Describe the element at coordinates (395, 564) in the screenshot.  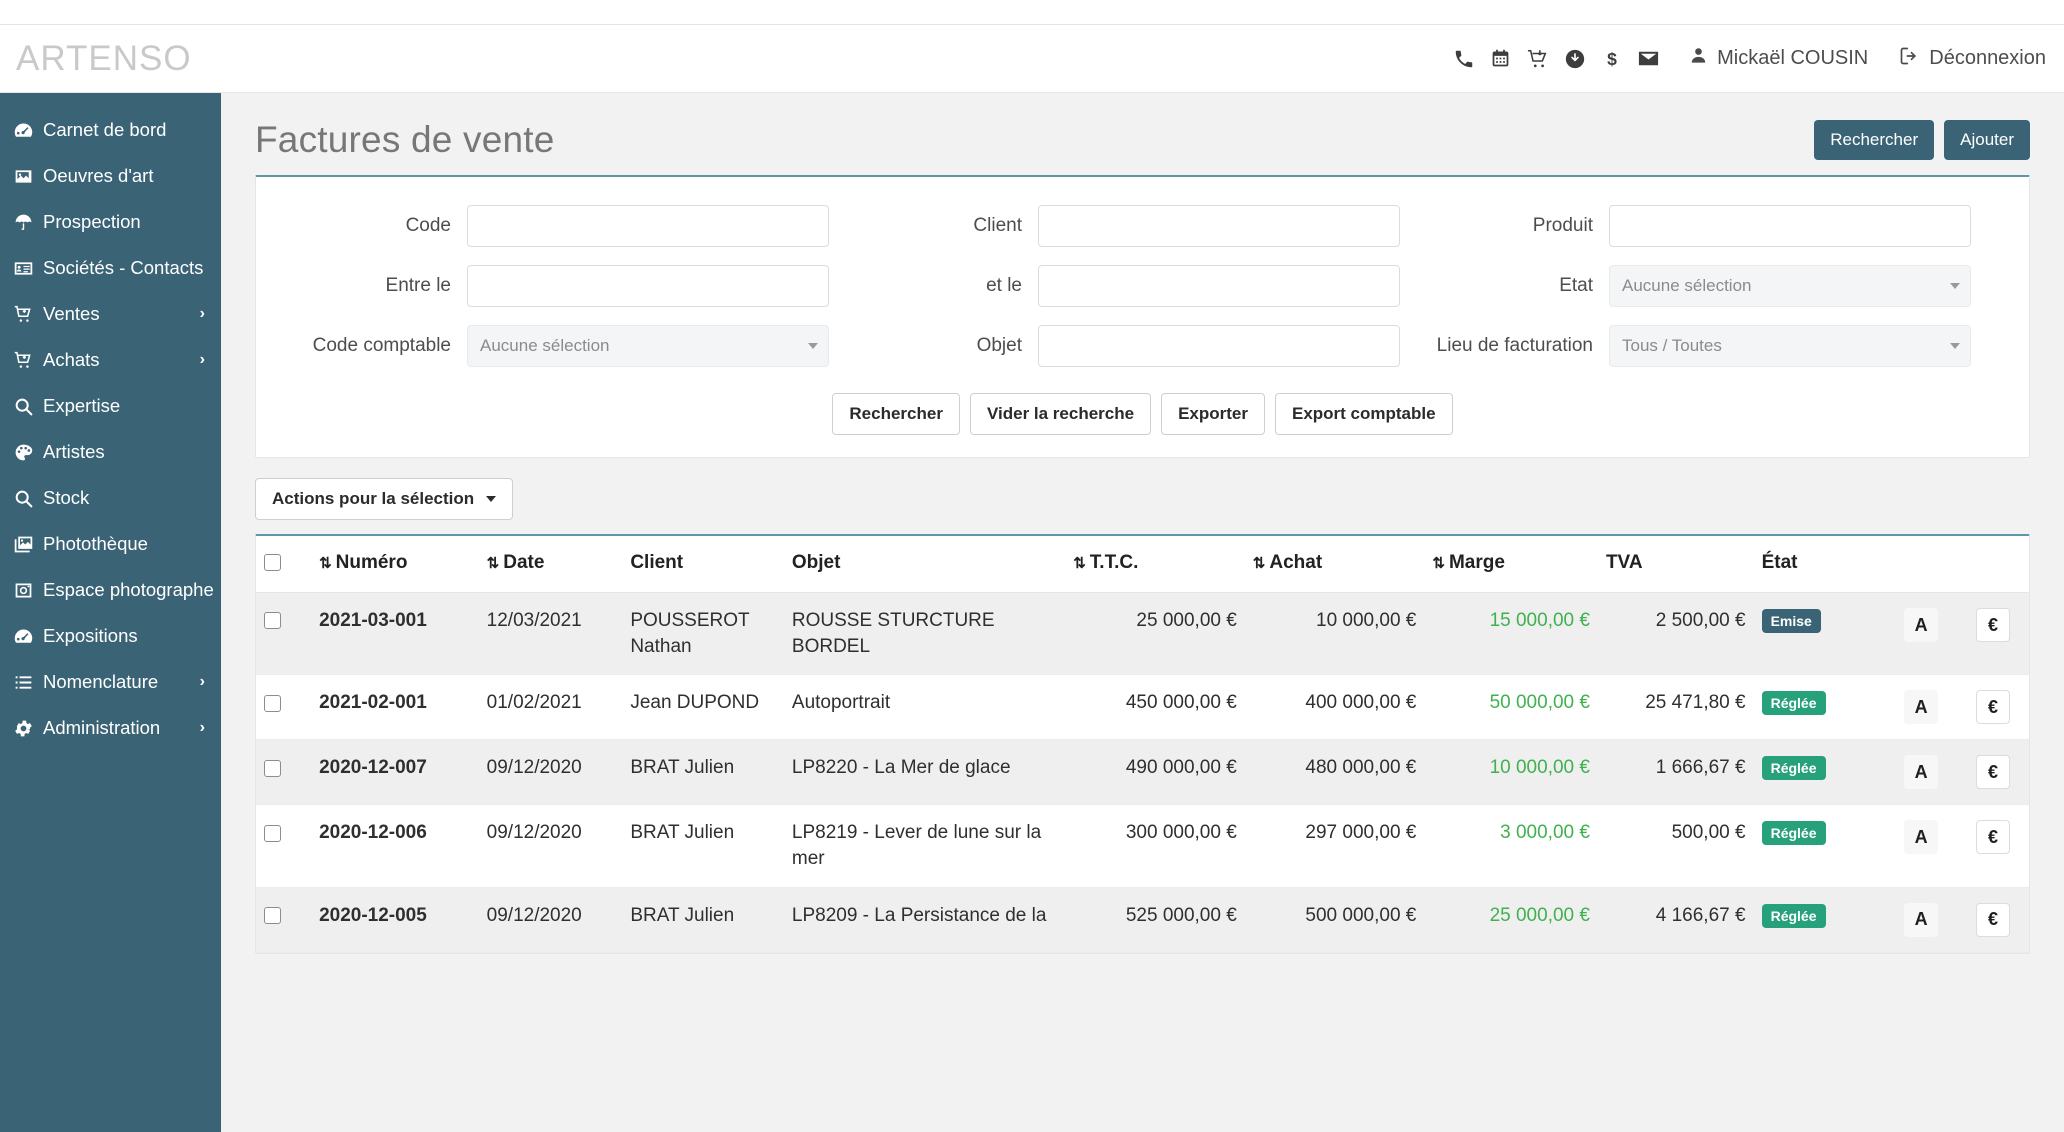
I see `th-numero: ⇅ Numéro` at that location.